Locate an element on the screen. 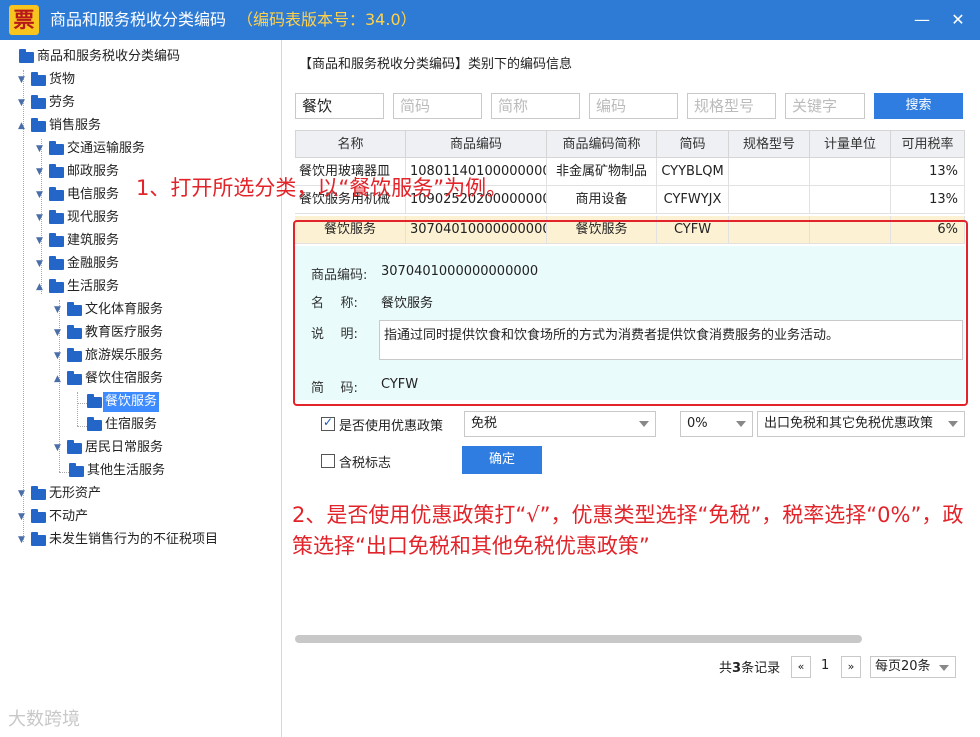 The width and height of the screenshot is (980, 737). search-button: 搜索 is located at coordinates (918, 106).